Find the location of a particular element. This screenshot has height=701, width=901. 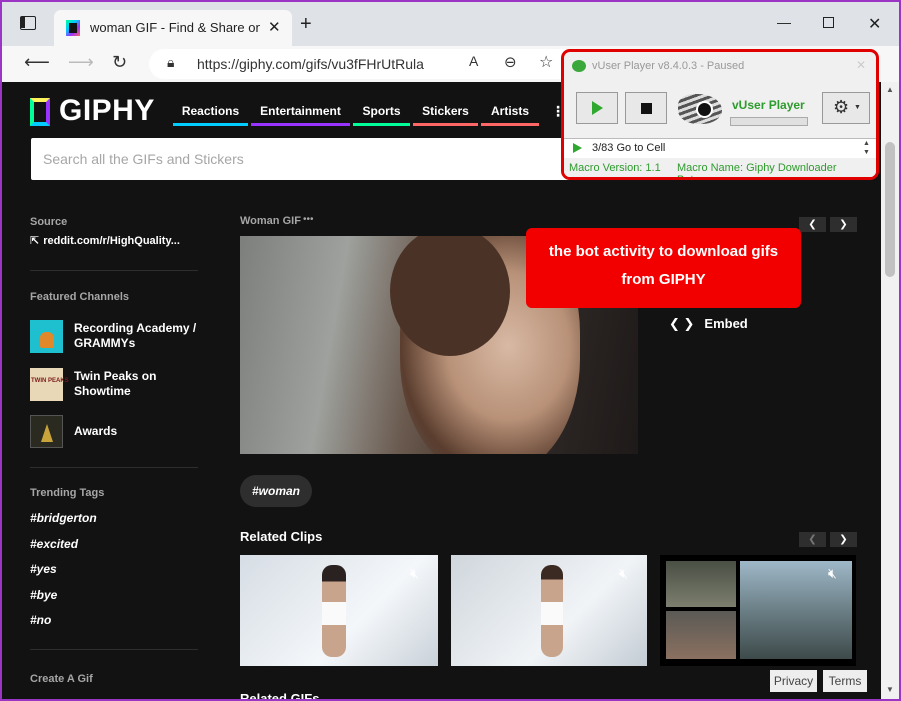

channel-label: Recording Academy / GRAMMYs is located at coordinates (135, 335).